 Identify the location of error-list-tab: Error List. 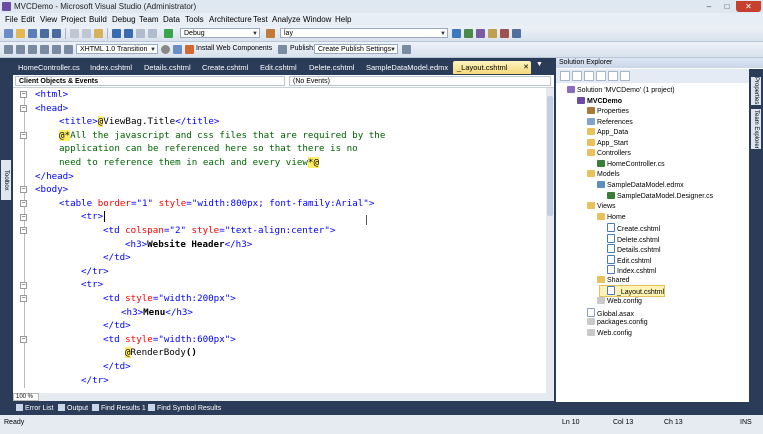
(34, 409).